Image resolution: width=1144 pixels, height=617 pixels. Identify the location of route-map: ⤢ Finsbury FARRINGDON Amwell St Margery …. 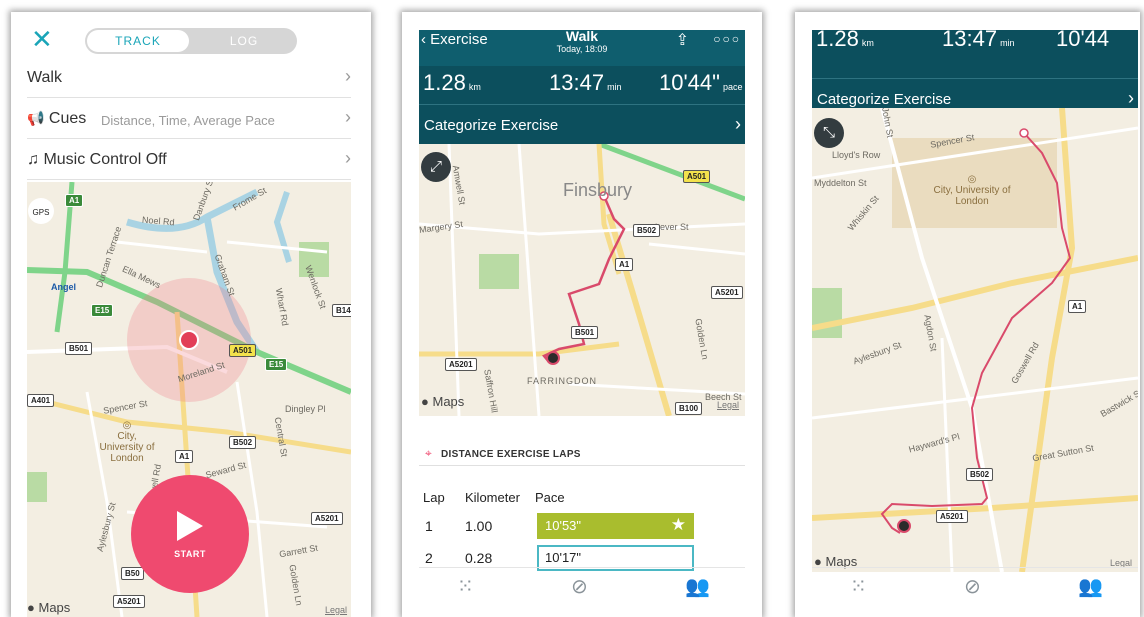
(582, 280).